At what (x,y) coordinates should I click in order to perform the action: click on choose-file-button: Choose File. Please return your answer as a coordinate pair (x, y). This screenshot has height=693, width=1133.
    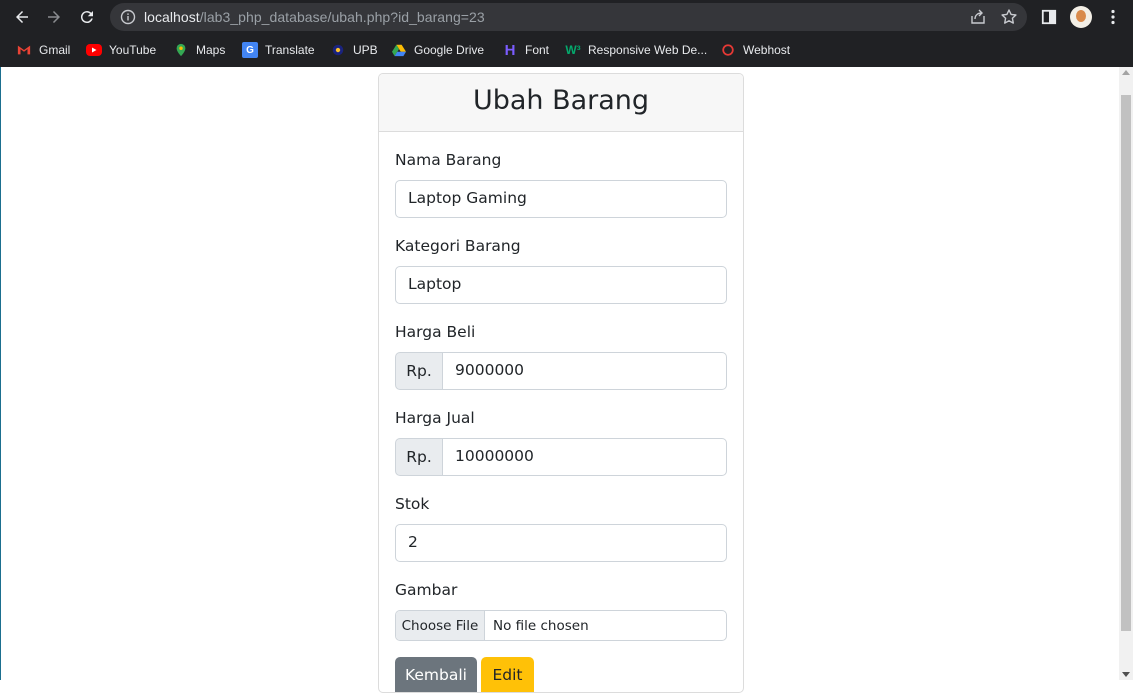
    Looking at the image, I should click on (440, 625).